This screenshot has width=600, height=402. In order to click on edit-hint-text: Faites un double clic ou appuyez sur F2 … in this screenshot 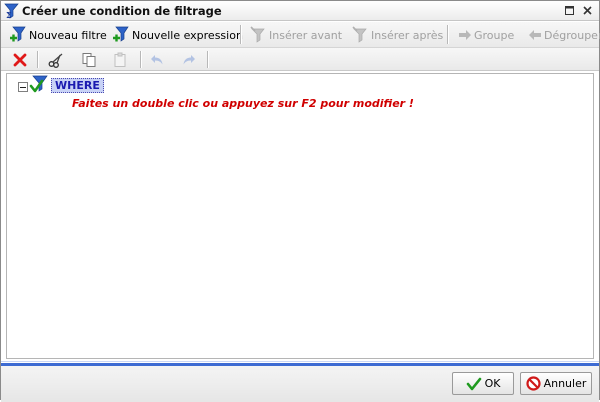, I will do `click(243, 103)`.